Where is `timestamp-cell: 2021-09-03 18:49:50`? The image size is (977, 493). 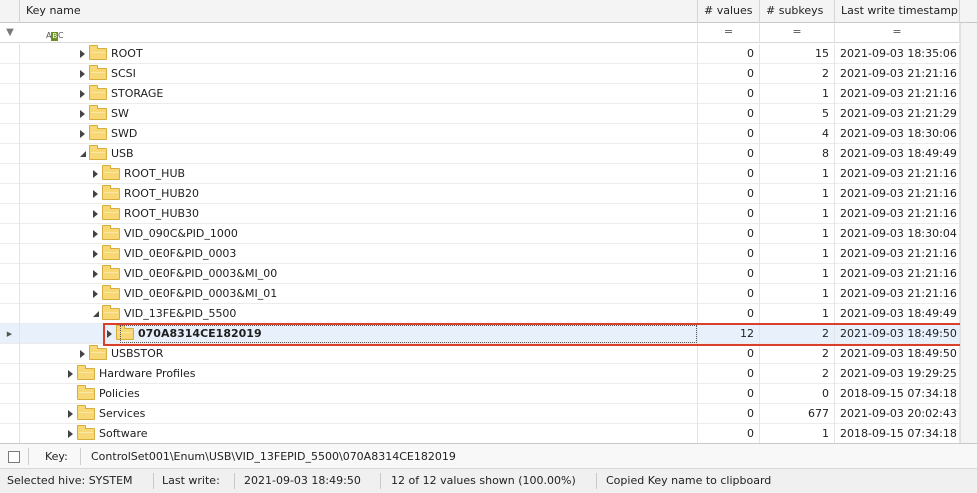 timestamp-cell: 2021-09-03 18:49:50 is located at coordinates (897, 334).